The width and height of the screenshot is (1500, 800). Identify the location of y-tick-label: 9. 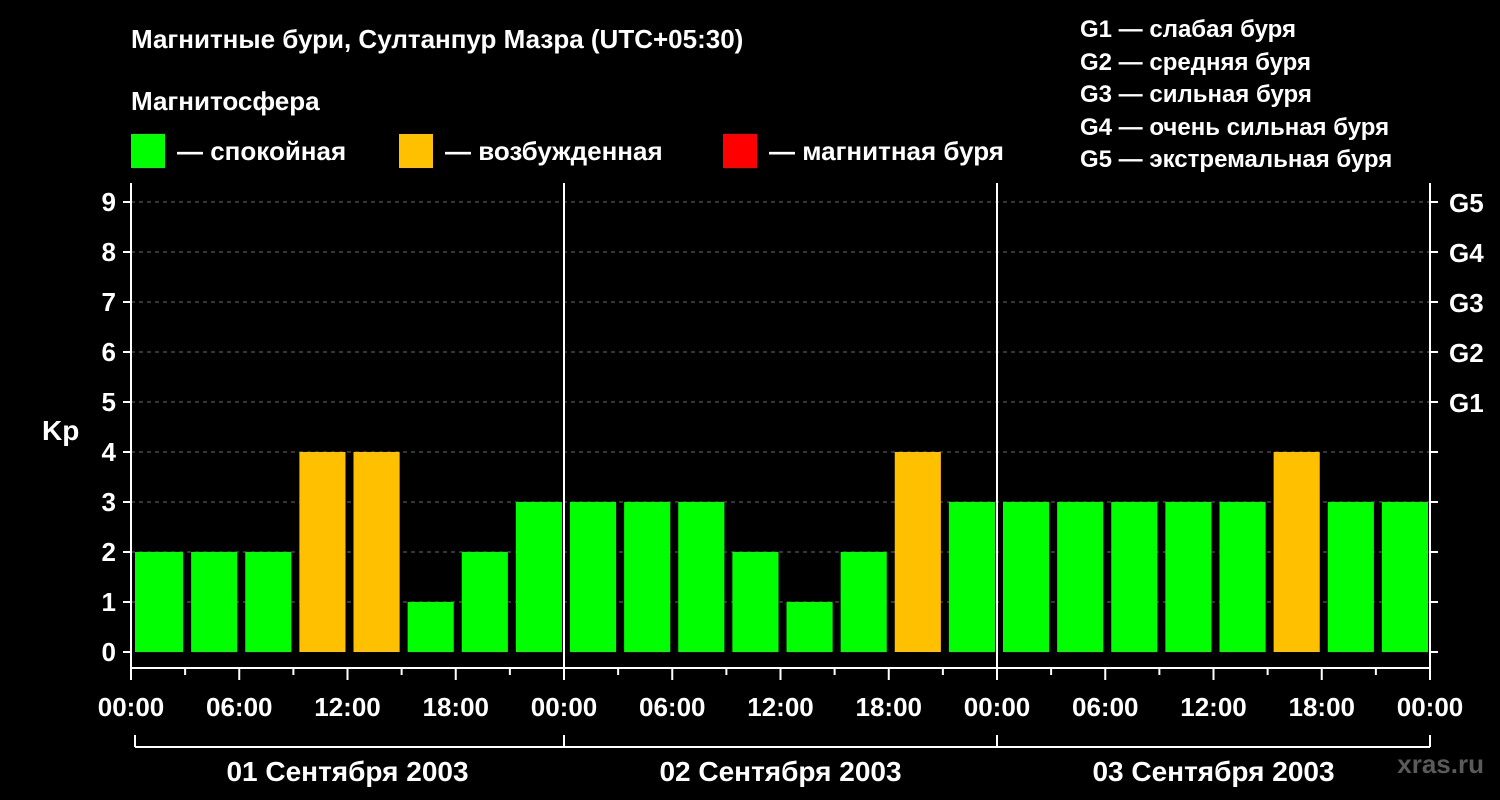
(109, 202).